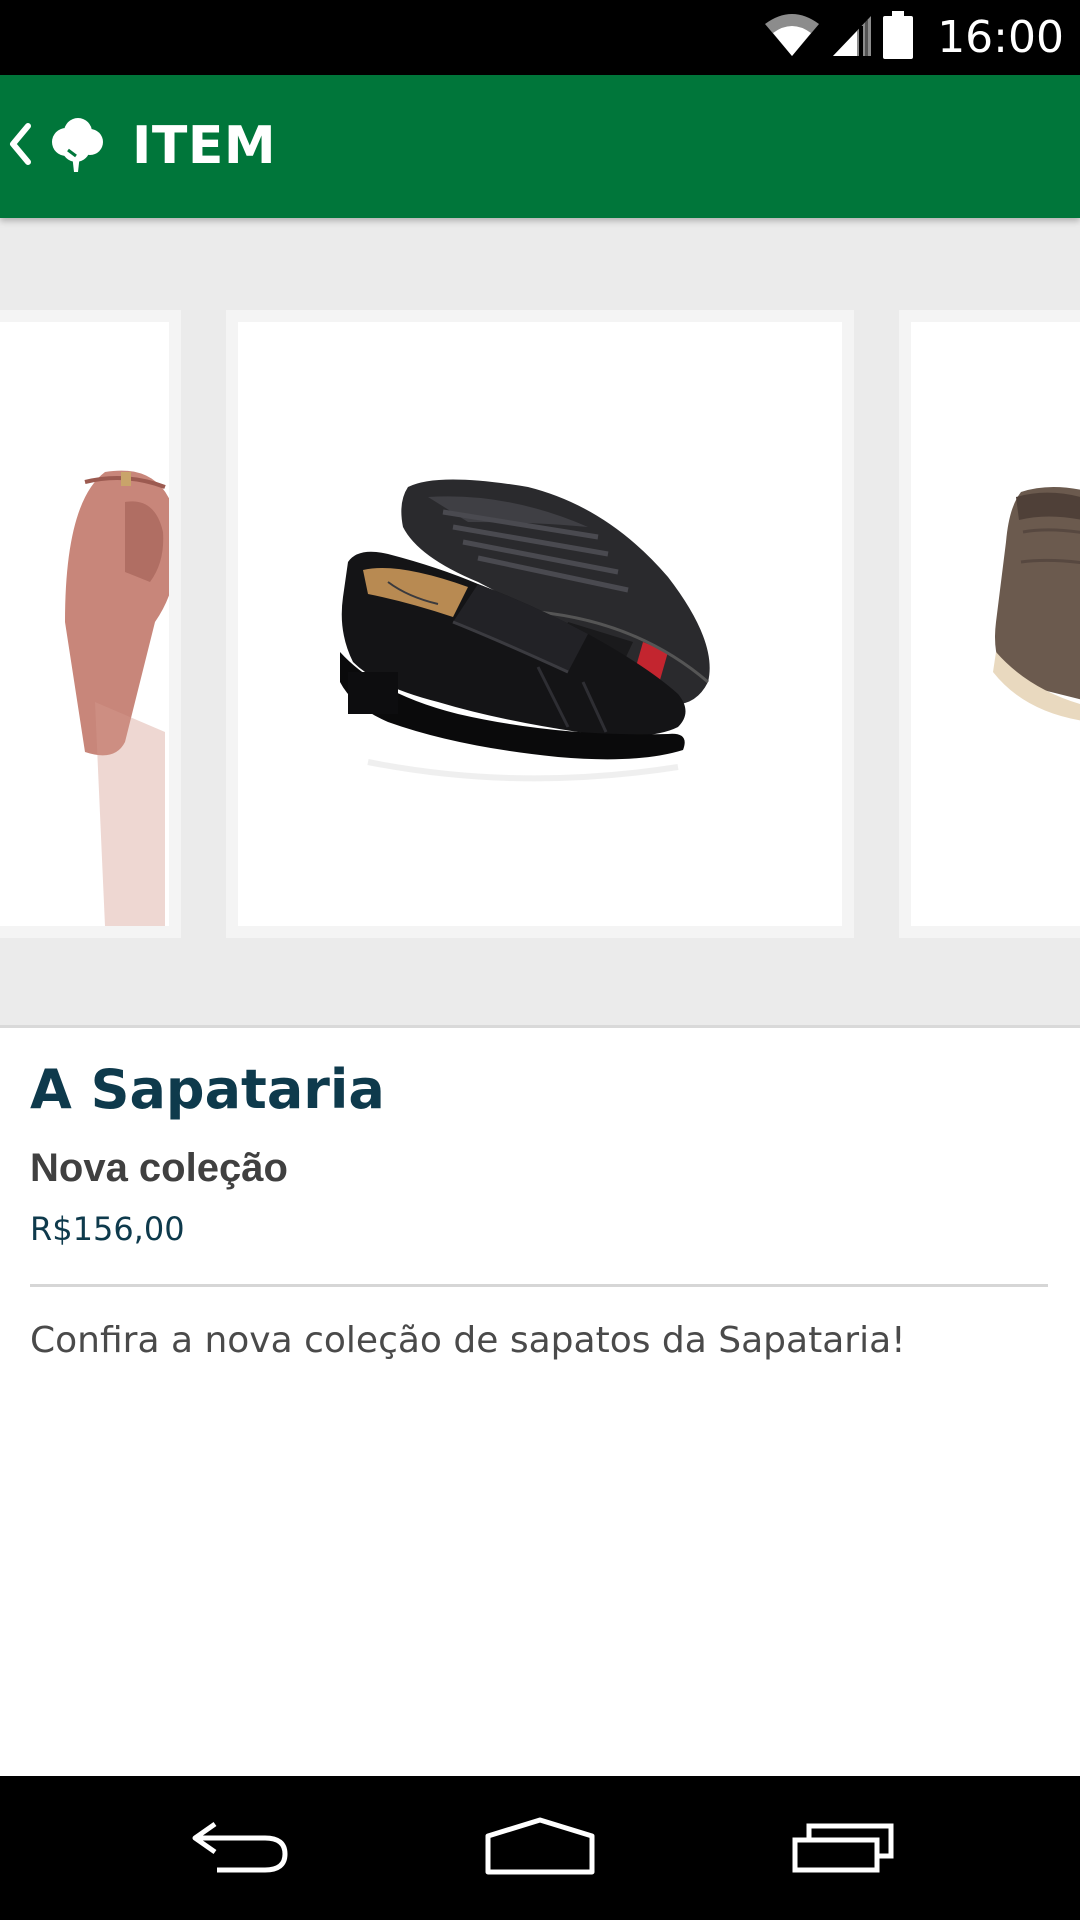 The image size is (1080, 1920). I want to click on back-button, so click(60, 146).